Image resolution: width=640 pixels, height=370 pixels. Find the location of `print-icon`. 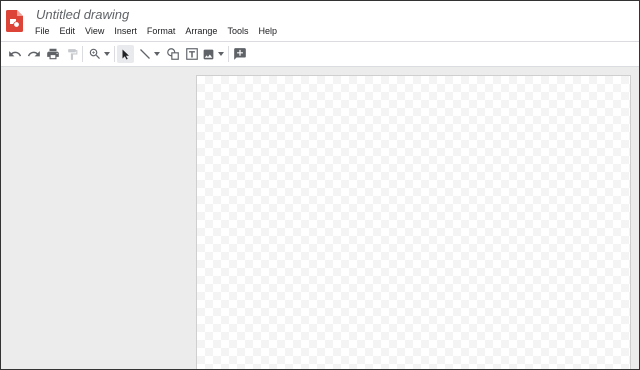

print-icon is located at coordinates (53, 54).